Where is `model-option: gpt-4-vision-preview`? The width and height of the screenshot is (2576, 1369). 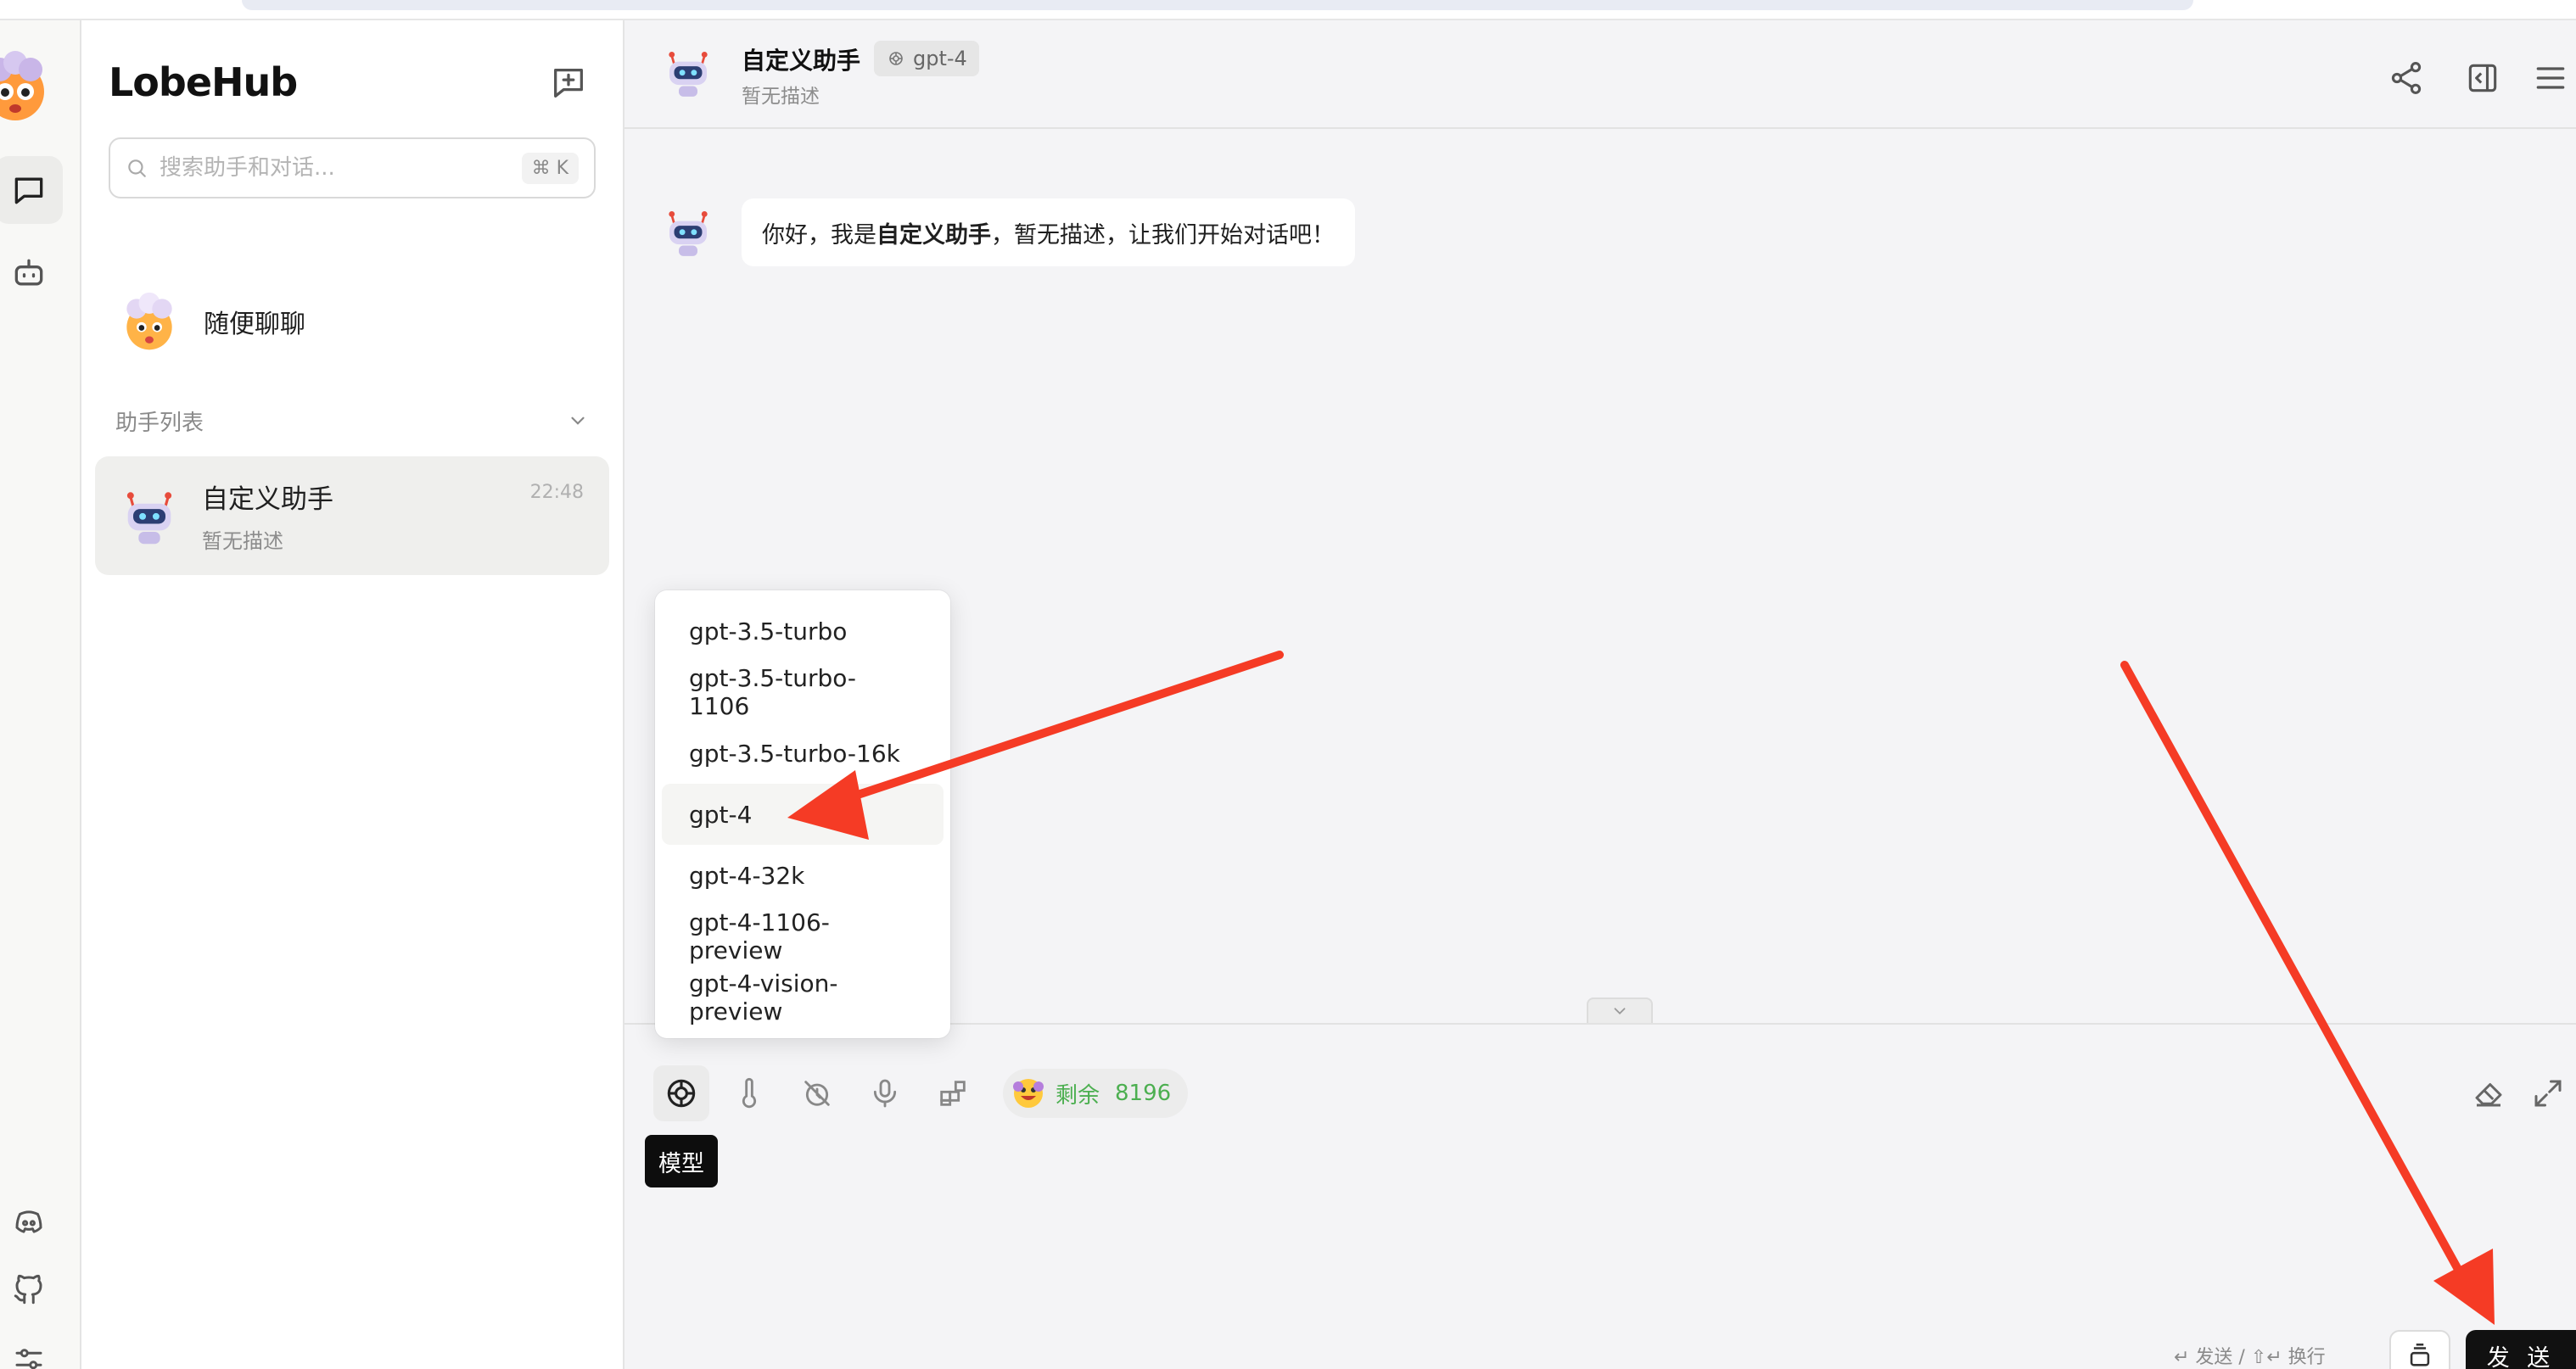
model-option: gpt-4-vision-preview is located at coordinates (803, 997).